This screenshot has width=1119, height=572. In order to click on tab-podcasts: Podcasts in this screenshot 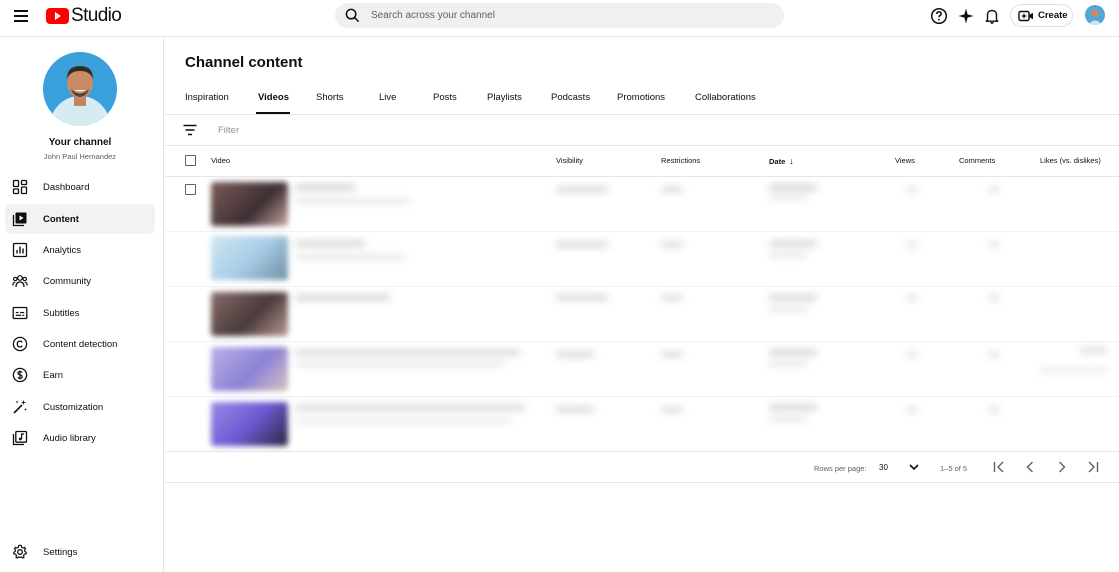, I will do `click(570, 97)`.